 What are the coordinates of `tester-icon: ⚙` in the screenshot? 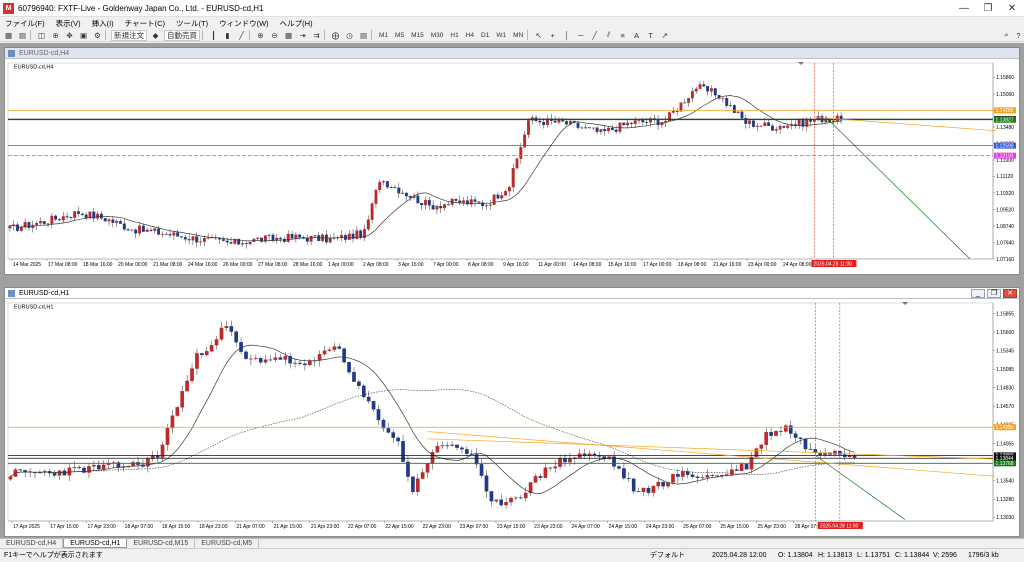 It's located at (97, 35).